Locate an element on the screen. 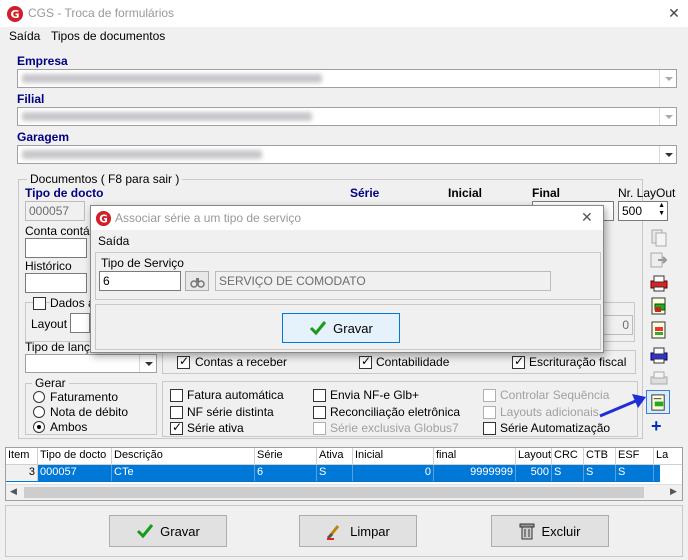  associar-servico-button is located at coordinates (658, 402).